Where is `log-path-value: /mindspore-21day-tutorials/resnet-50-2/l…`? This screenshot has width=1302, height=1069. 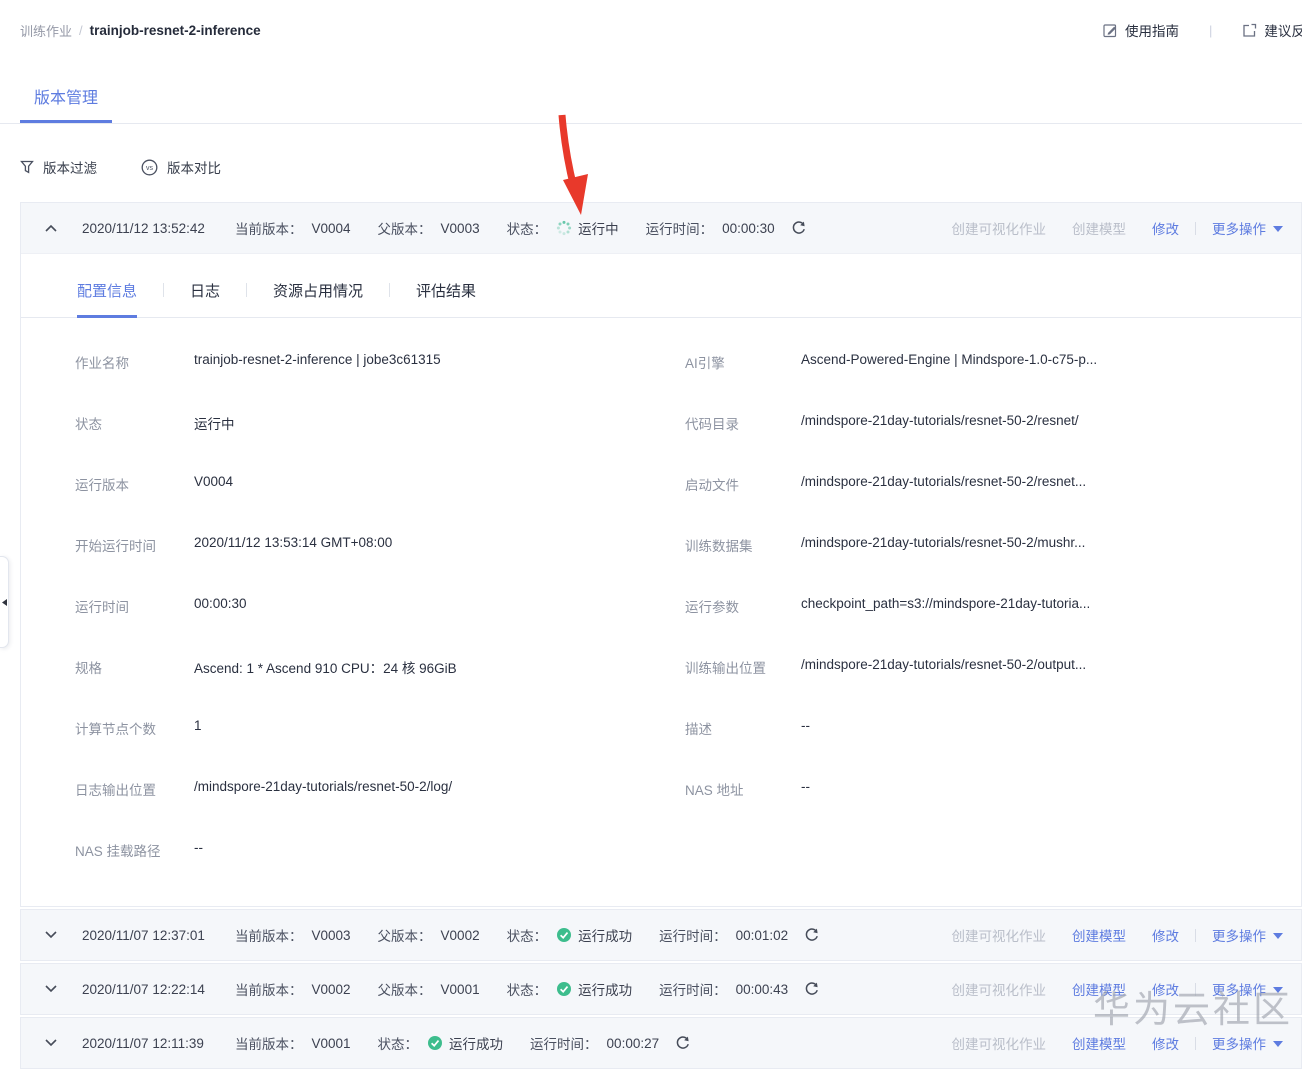 log-path-value: /mindspore-21day-tutorials/resnet-50-2/l… is located at coordinates (323, 786).